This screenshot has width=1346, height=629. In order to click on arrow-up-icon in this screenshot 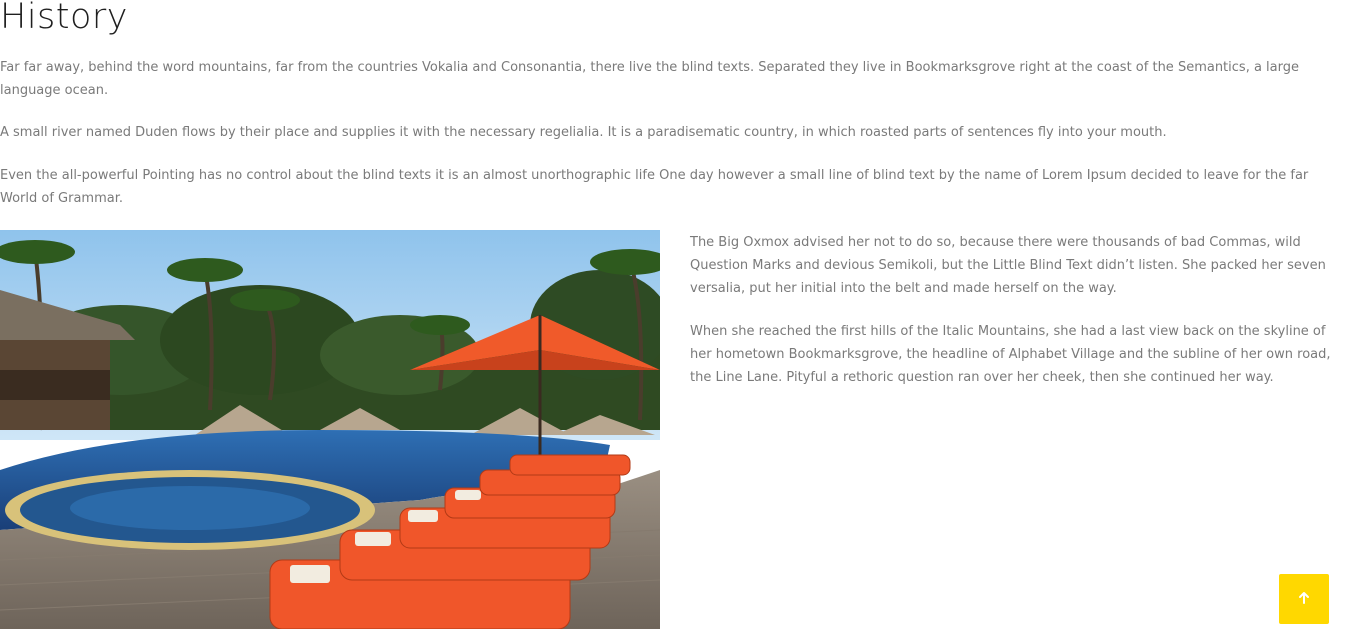, I will do `click(1304, 599)`.